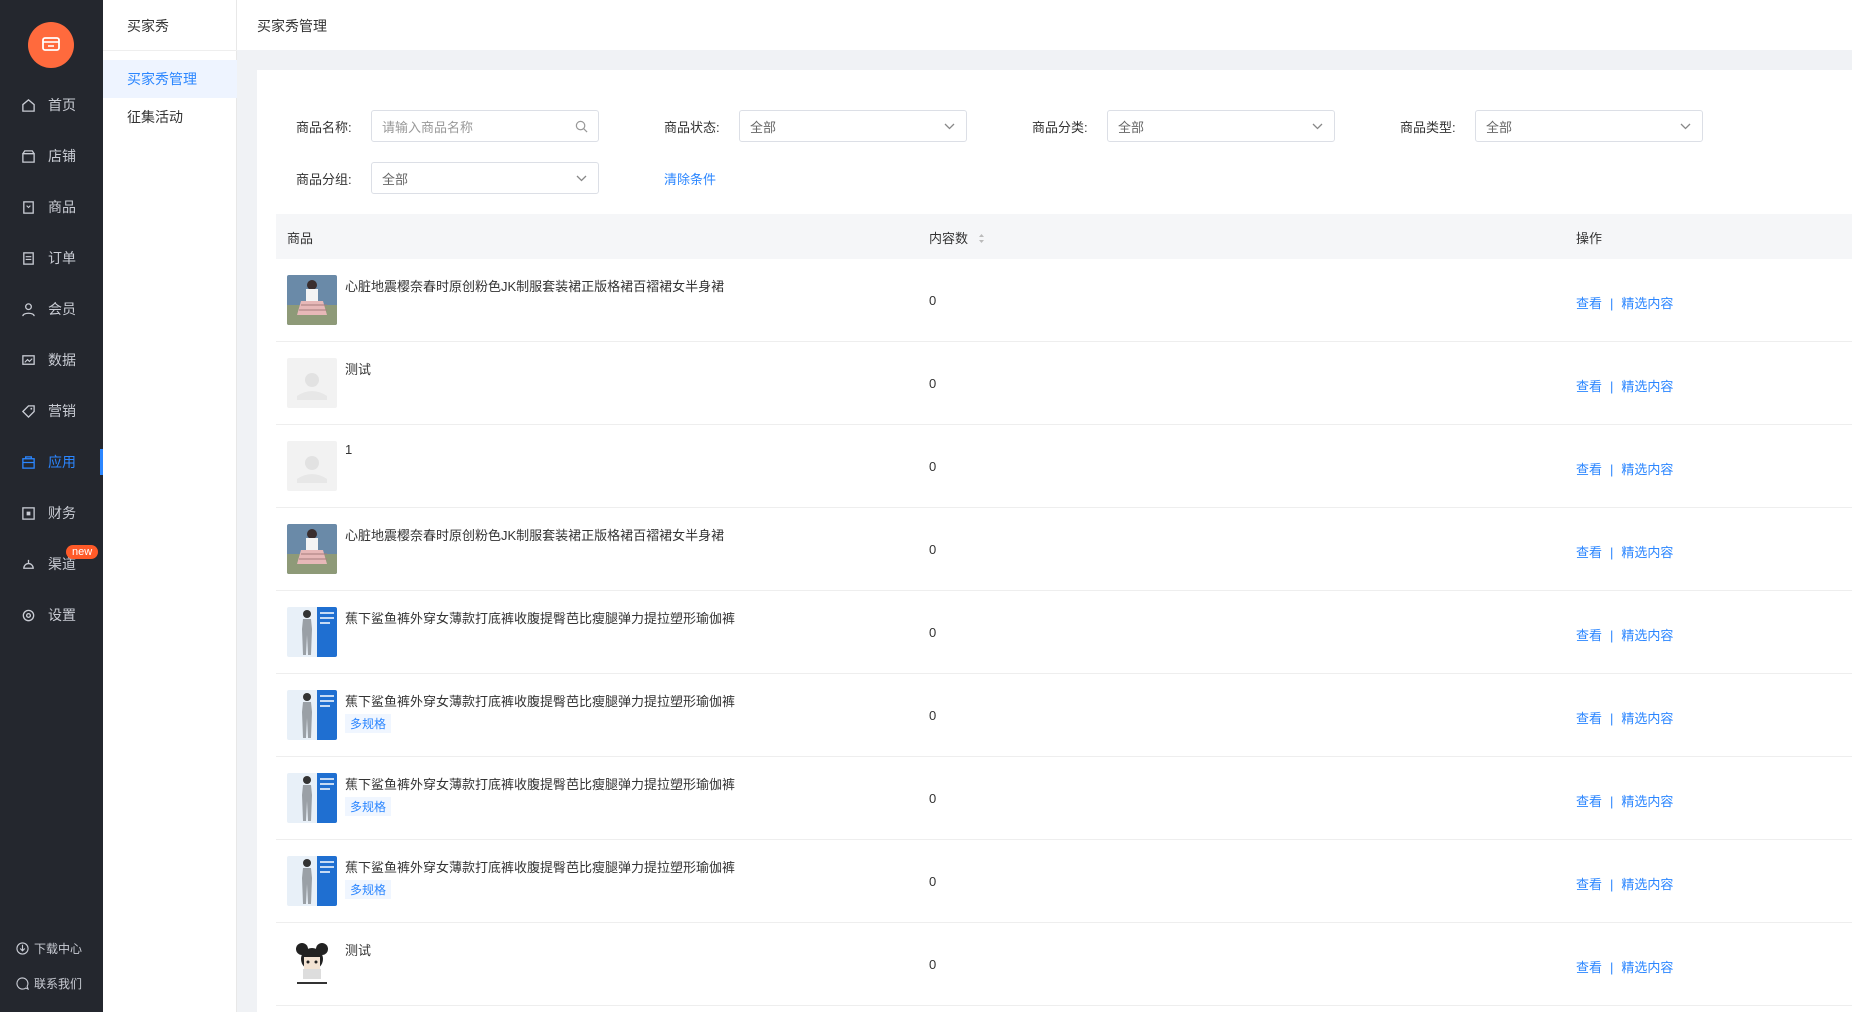 The height and width of the screenshot is (1012, 1852). Describe the element at coordinates (690, 178) in the screenshot. I see `clear-filters-link: 清除条件` at that location.